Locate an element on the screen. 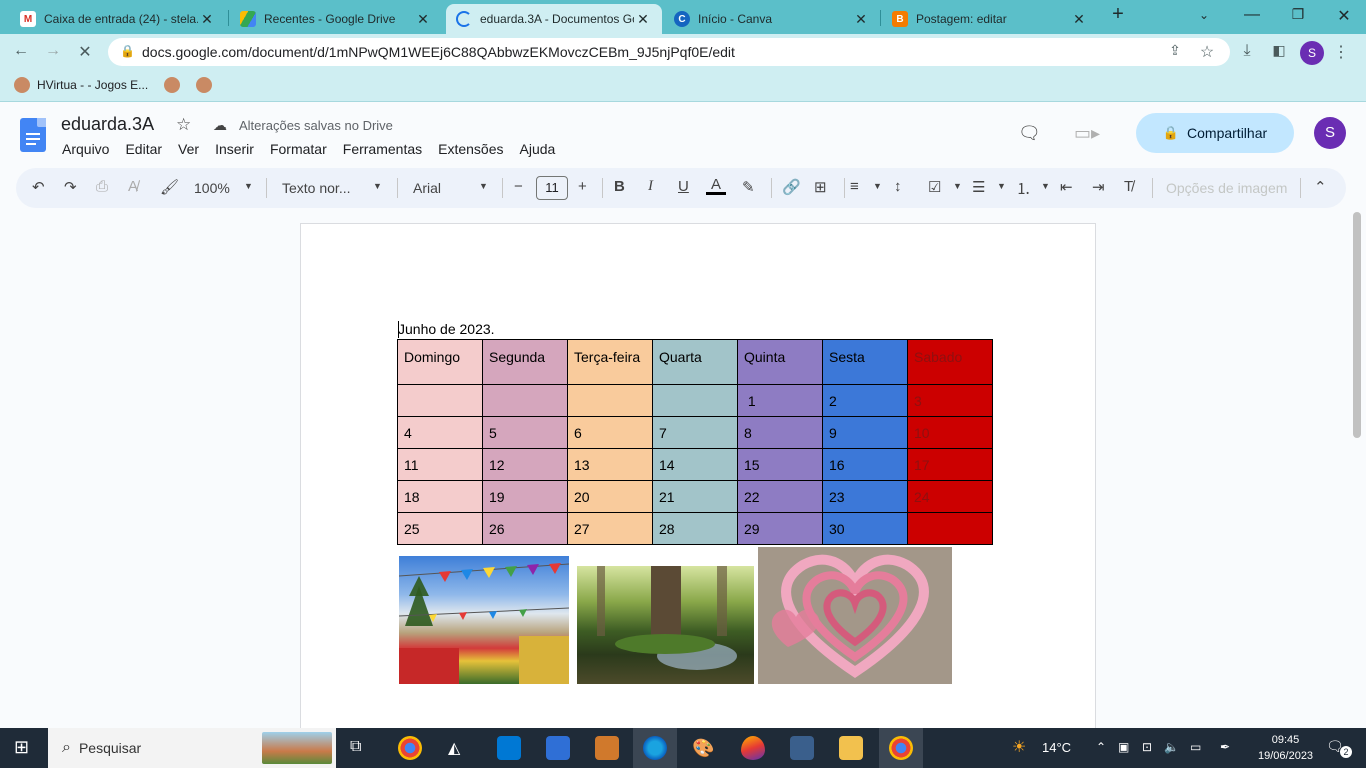 This screenshot has height=768, width=1366. clear-formatting-icon: T̸ is located at coordinates (1128, 186).